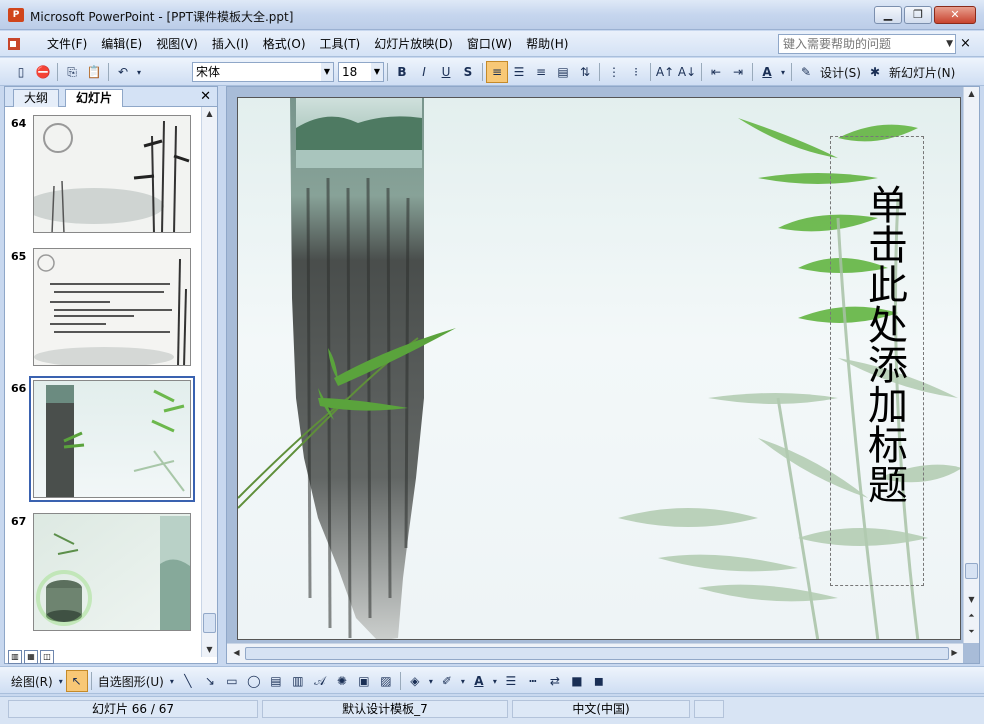  Describe the element at coordinates (918, 15) in the screenshot. I see `restore-button: ❐` at that location.